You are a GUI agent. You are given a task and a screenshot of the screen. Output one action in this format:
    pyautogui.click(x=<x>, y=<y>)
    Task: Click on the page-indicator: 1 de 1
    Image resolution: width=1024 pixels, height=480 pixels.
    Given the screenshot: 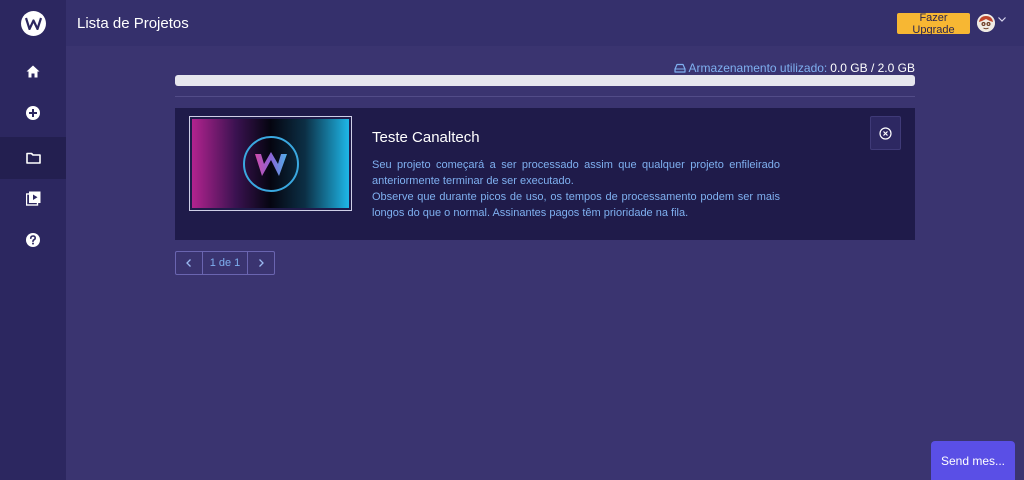 What is the action you would take?
    pyautogui.click(x=225, y=263)
    